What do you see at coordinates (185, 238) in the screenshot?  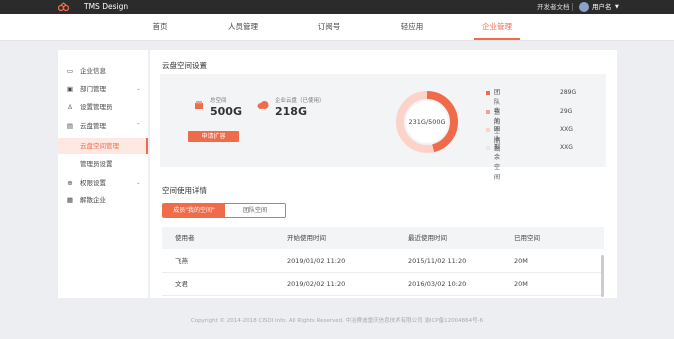 I see `column-header-user: 使用者` at bounding box center [185, 238].